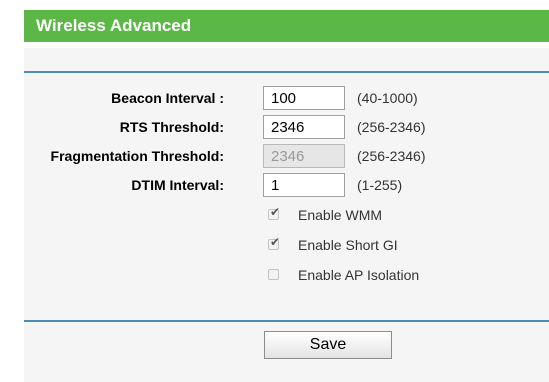  Describe the element at coordinates (359, 275) in the screenshot. I see `ap-isolation-label: Enable AP Isolation` at that location.